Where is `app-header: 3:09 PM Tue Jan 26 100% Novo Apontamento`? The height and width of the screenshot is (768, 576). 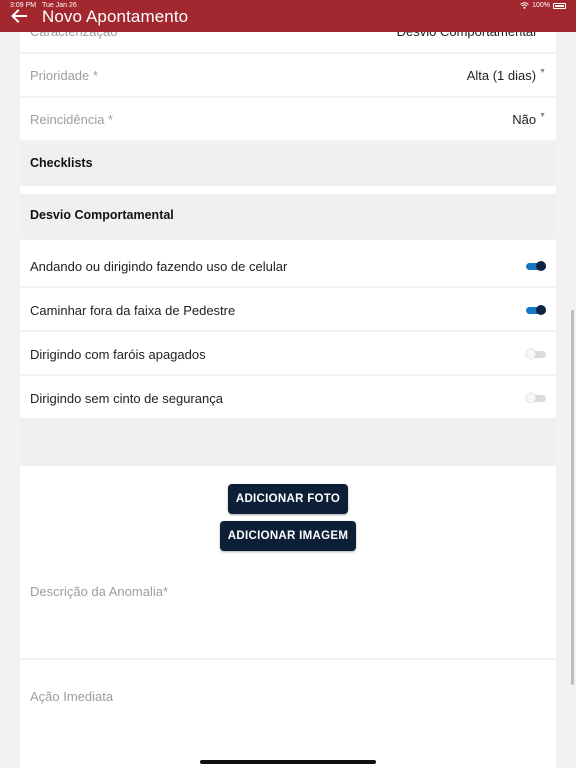 app-header: 3:09 PM Tue Jan 26 100% Novo Apontamento is located at coordinates (288, 16).